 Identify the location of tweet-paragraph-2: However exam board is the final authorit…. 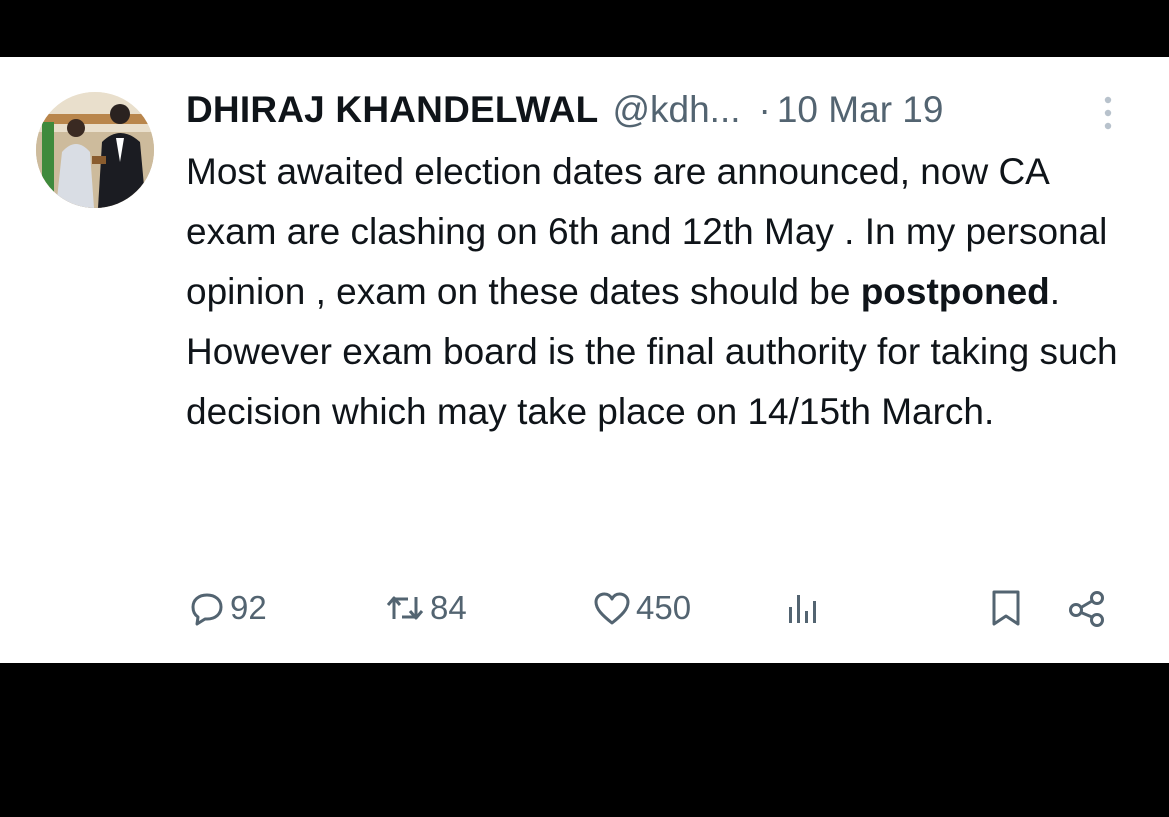
(652, 381).